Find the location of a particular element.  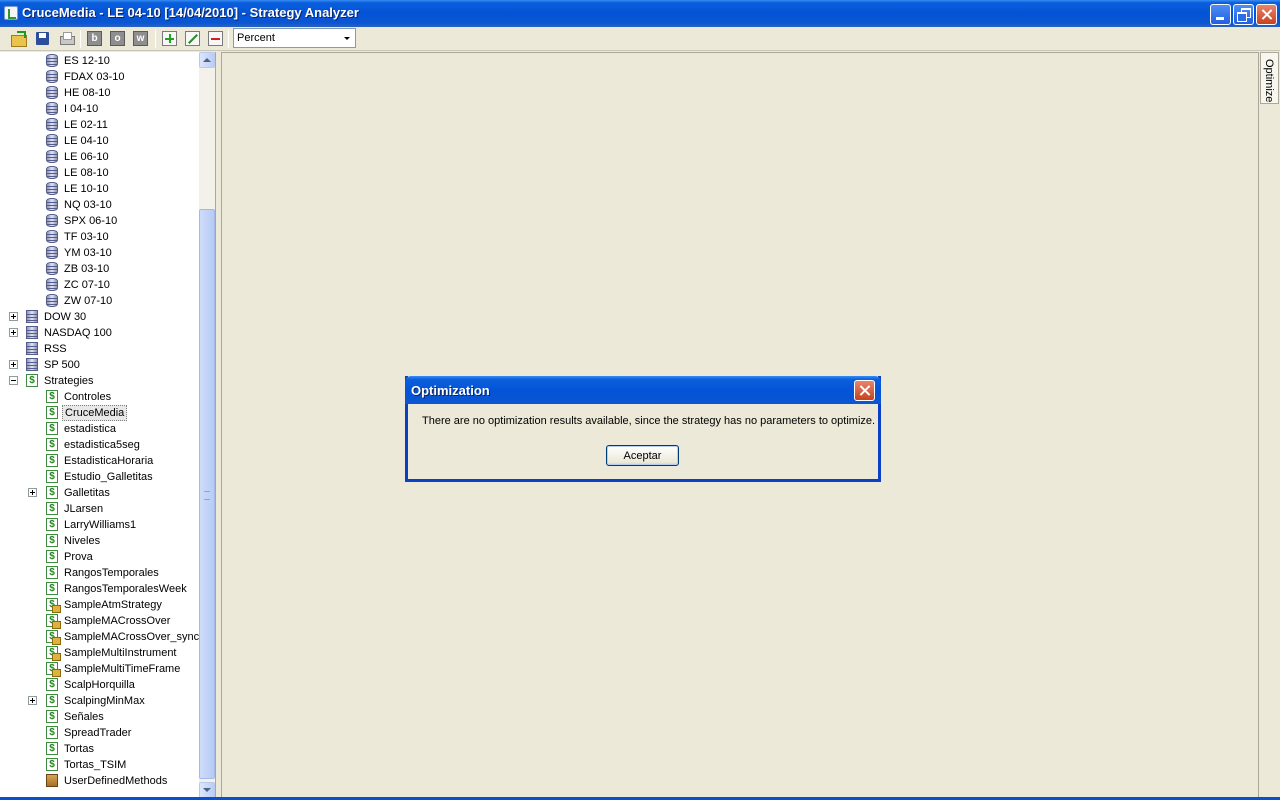

tree-item-label: RSS is located at coordinates (55, 349).